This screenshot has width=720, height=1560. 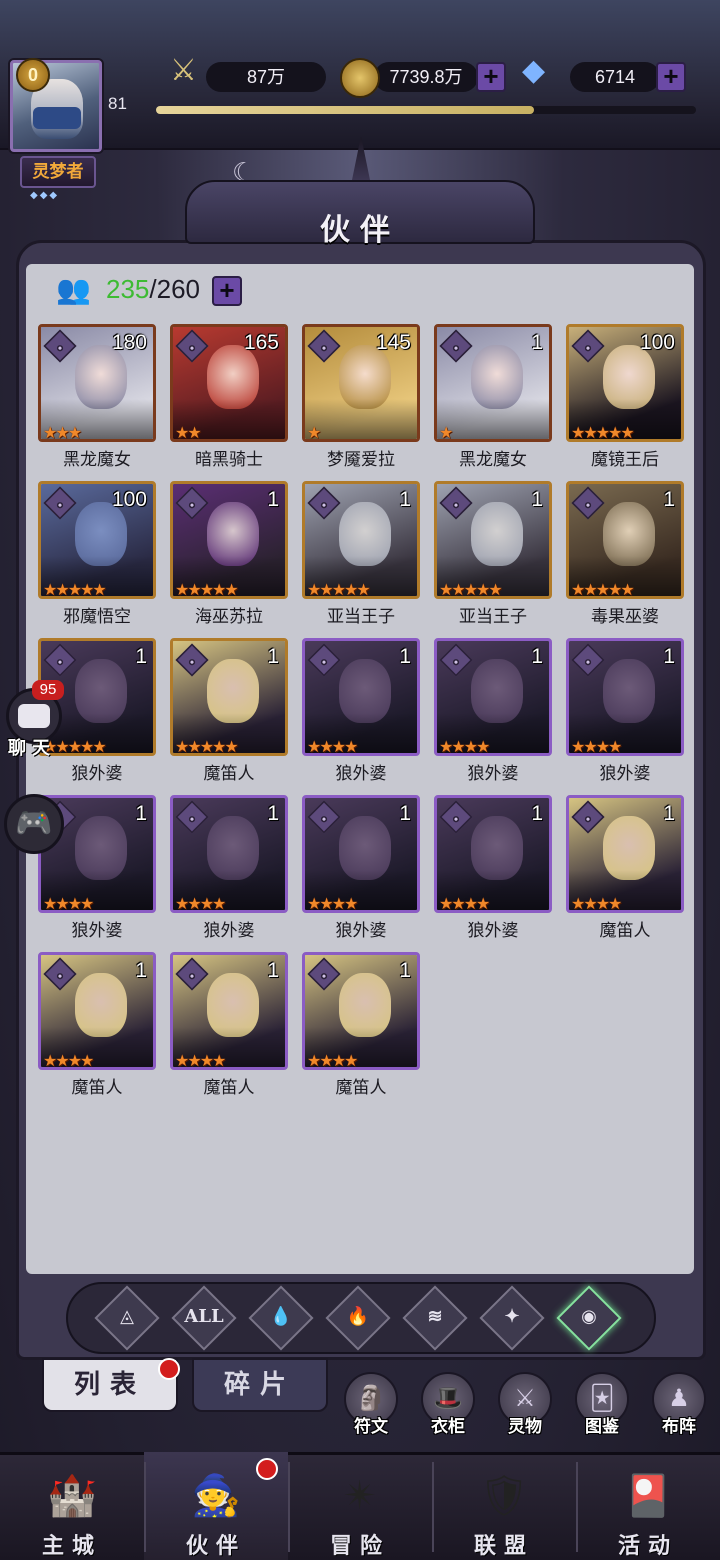 What do you see at coordinates (266, 77) in the screenshot?
I see `power-value: 87万` at bounding box center [266, 77].